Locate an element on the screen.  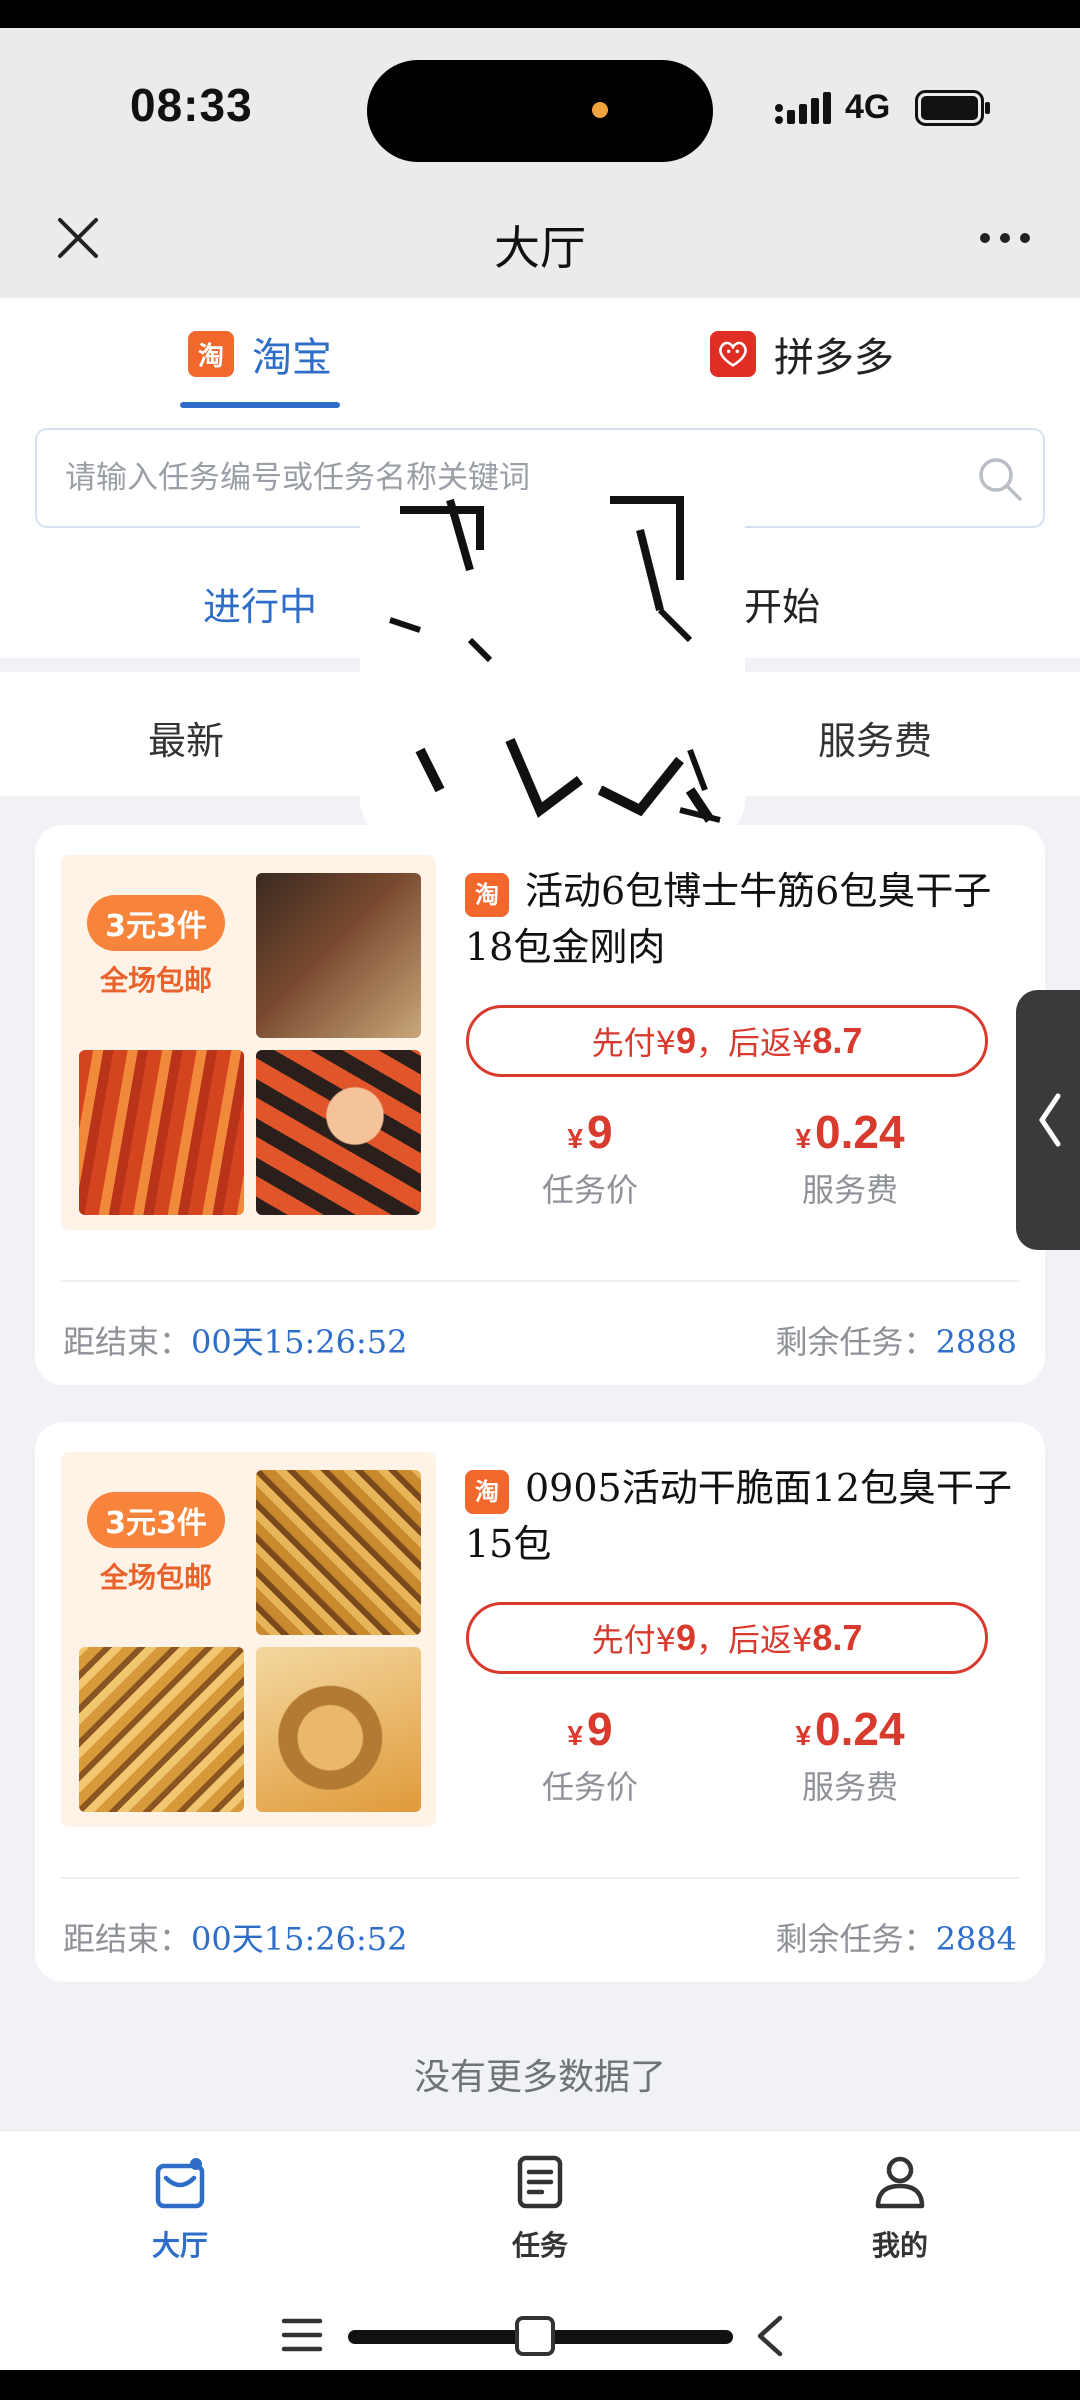
dynamic-island is located at coordinates (540, 111).